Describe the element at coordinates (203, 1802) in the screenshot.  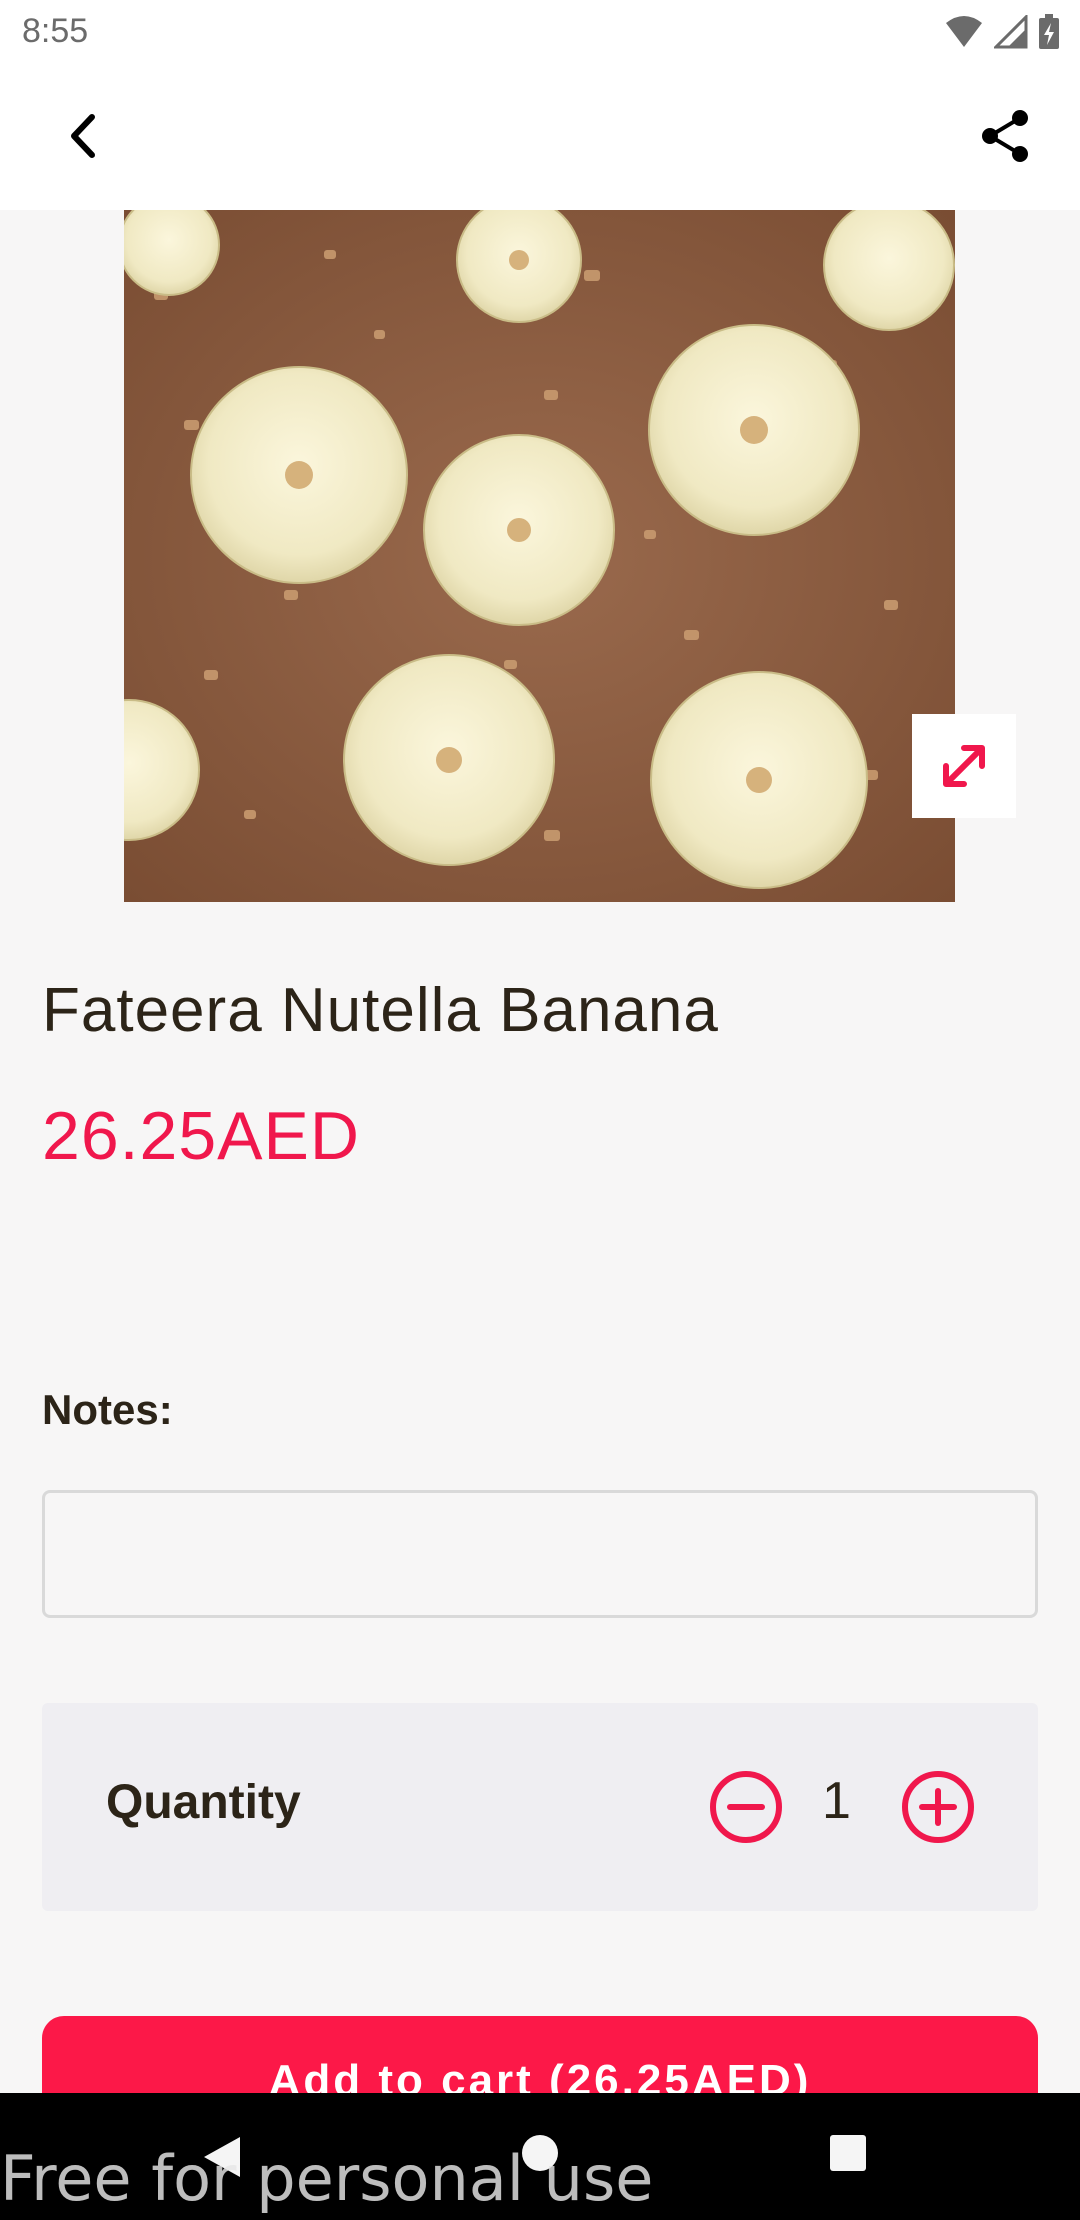
I see `quantity-label: Quantity` at that location.